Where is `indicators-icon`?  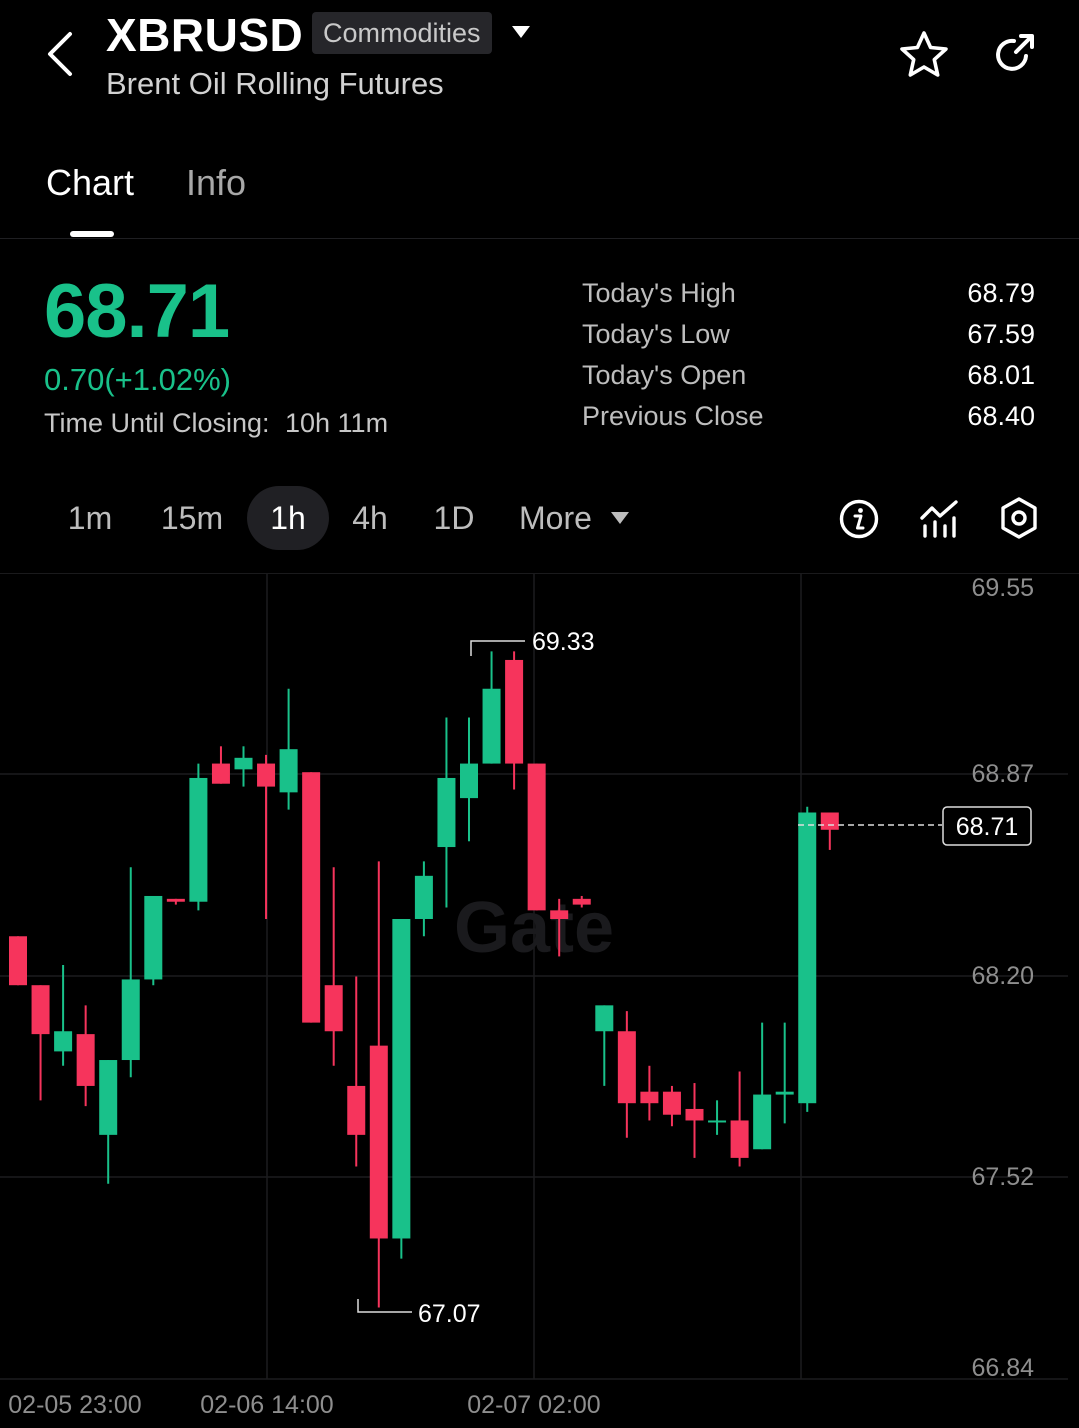
indicators-icon is located at coordinates (939, 519).